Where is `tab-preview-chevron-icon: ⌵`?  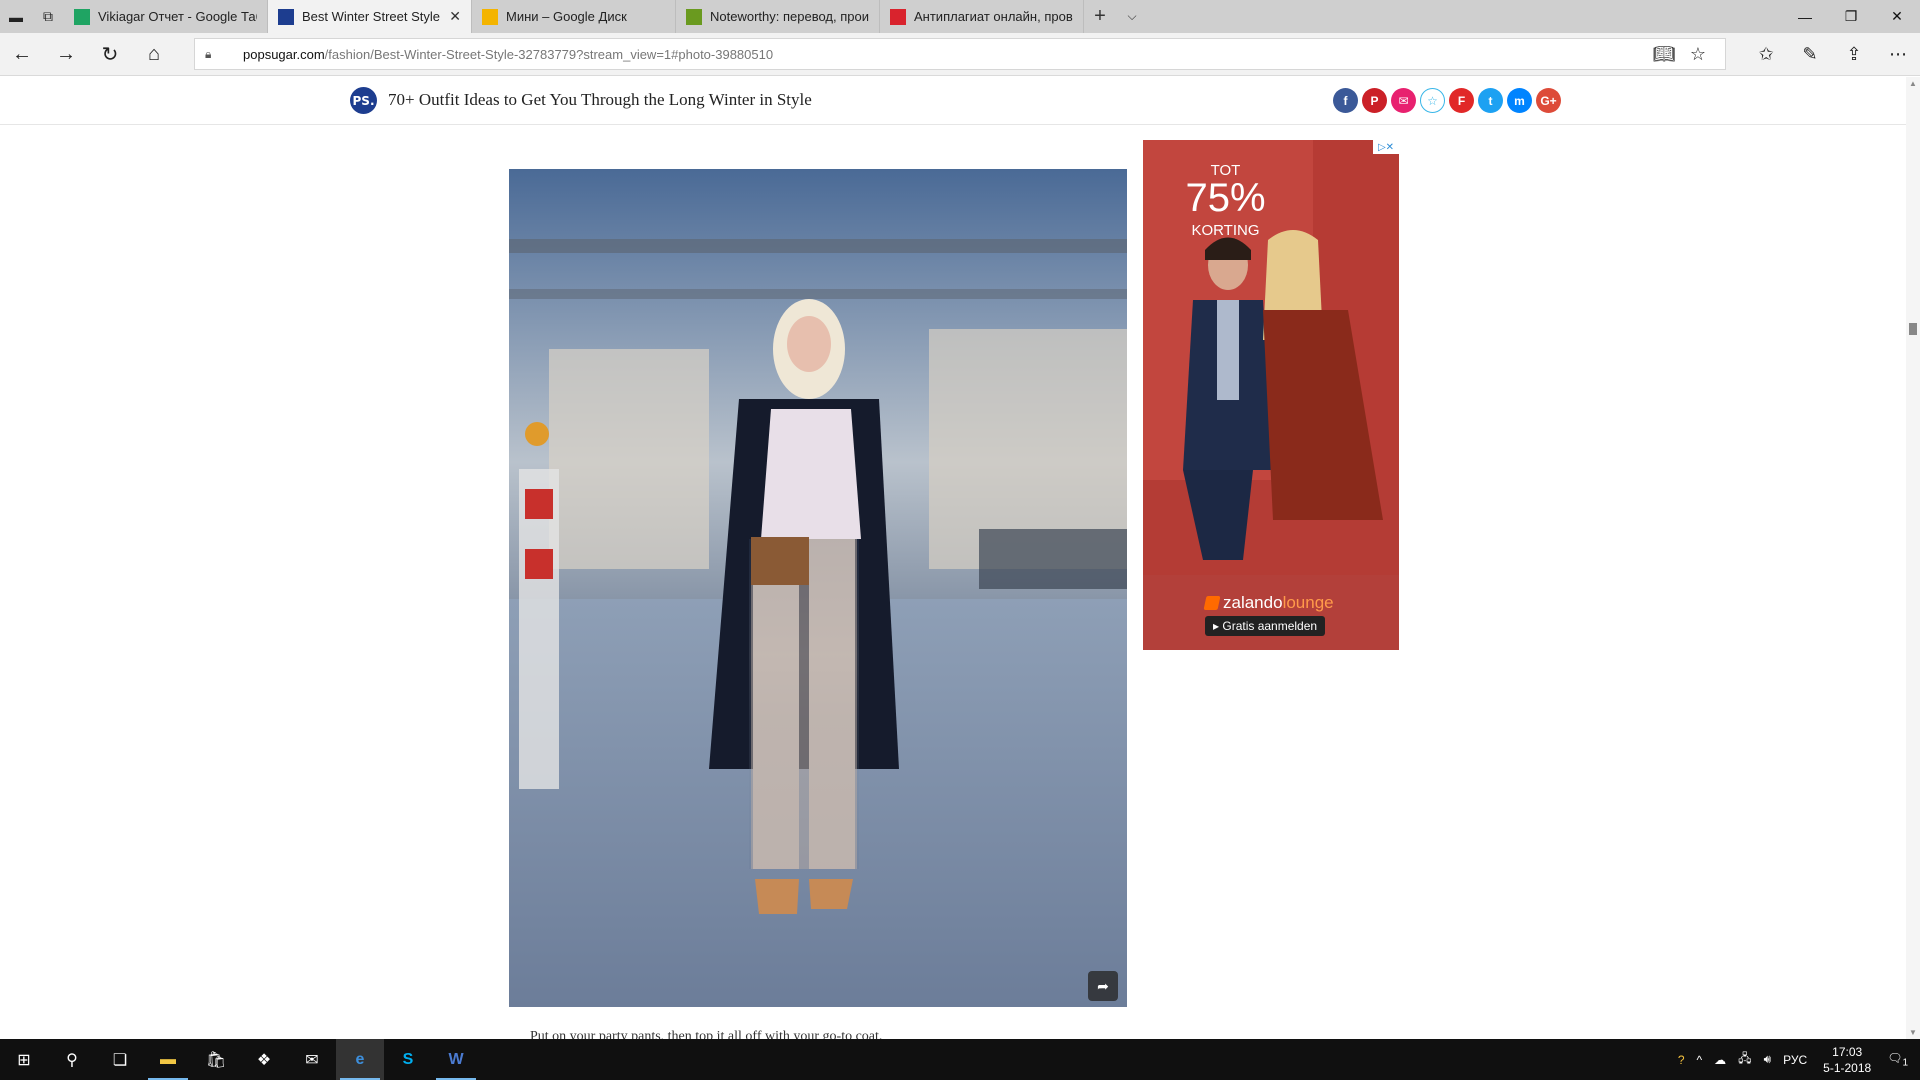
tab-preview-chevron-icon: ⌵ is located at coordinates (1132, 16).